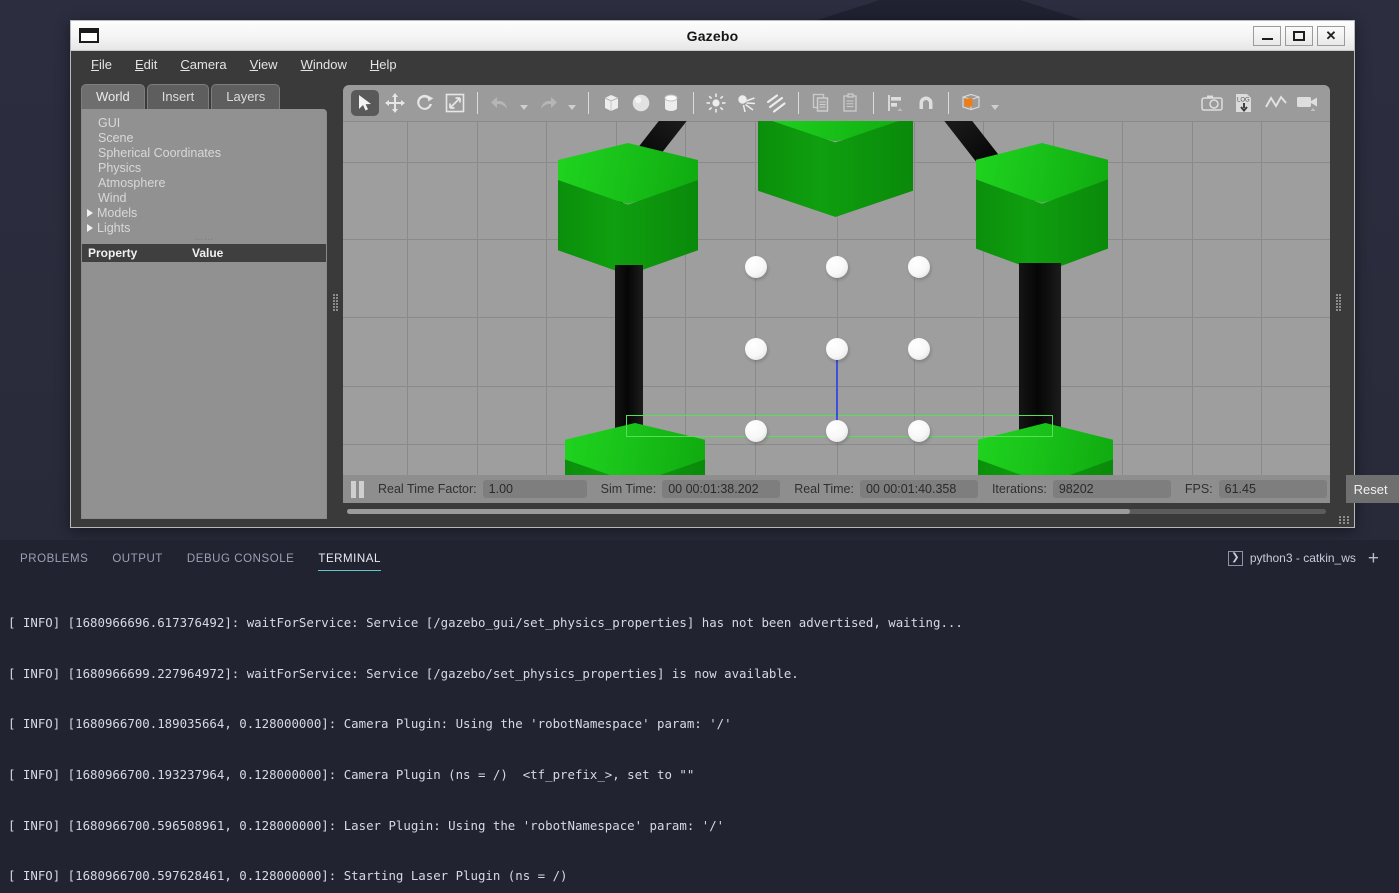 The image size is (1399, 893). I want to click on record-video-tool, so click(1308, 103).